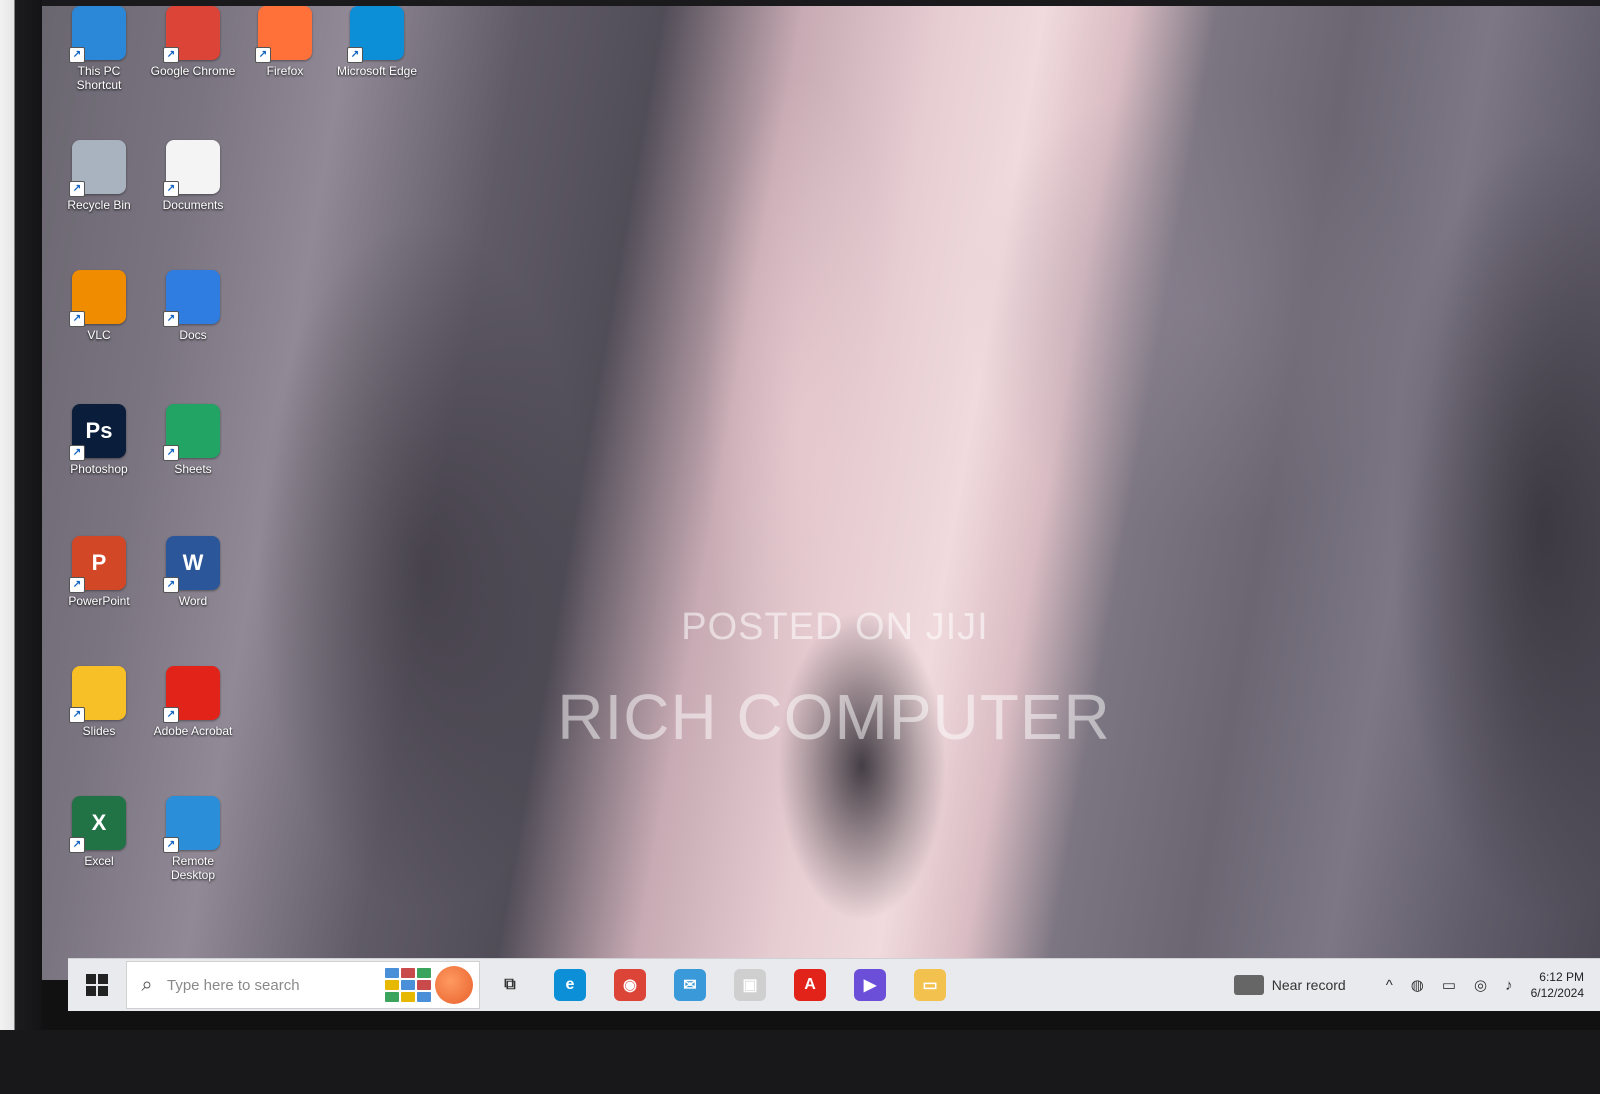 The width and height of the screenshot is (1600, 1094). I want to click on search-icon: ⌕, so click(147, 984).